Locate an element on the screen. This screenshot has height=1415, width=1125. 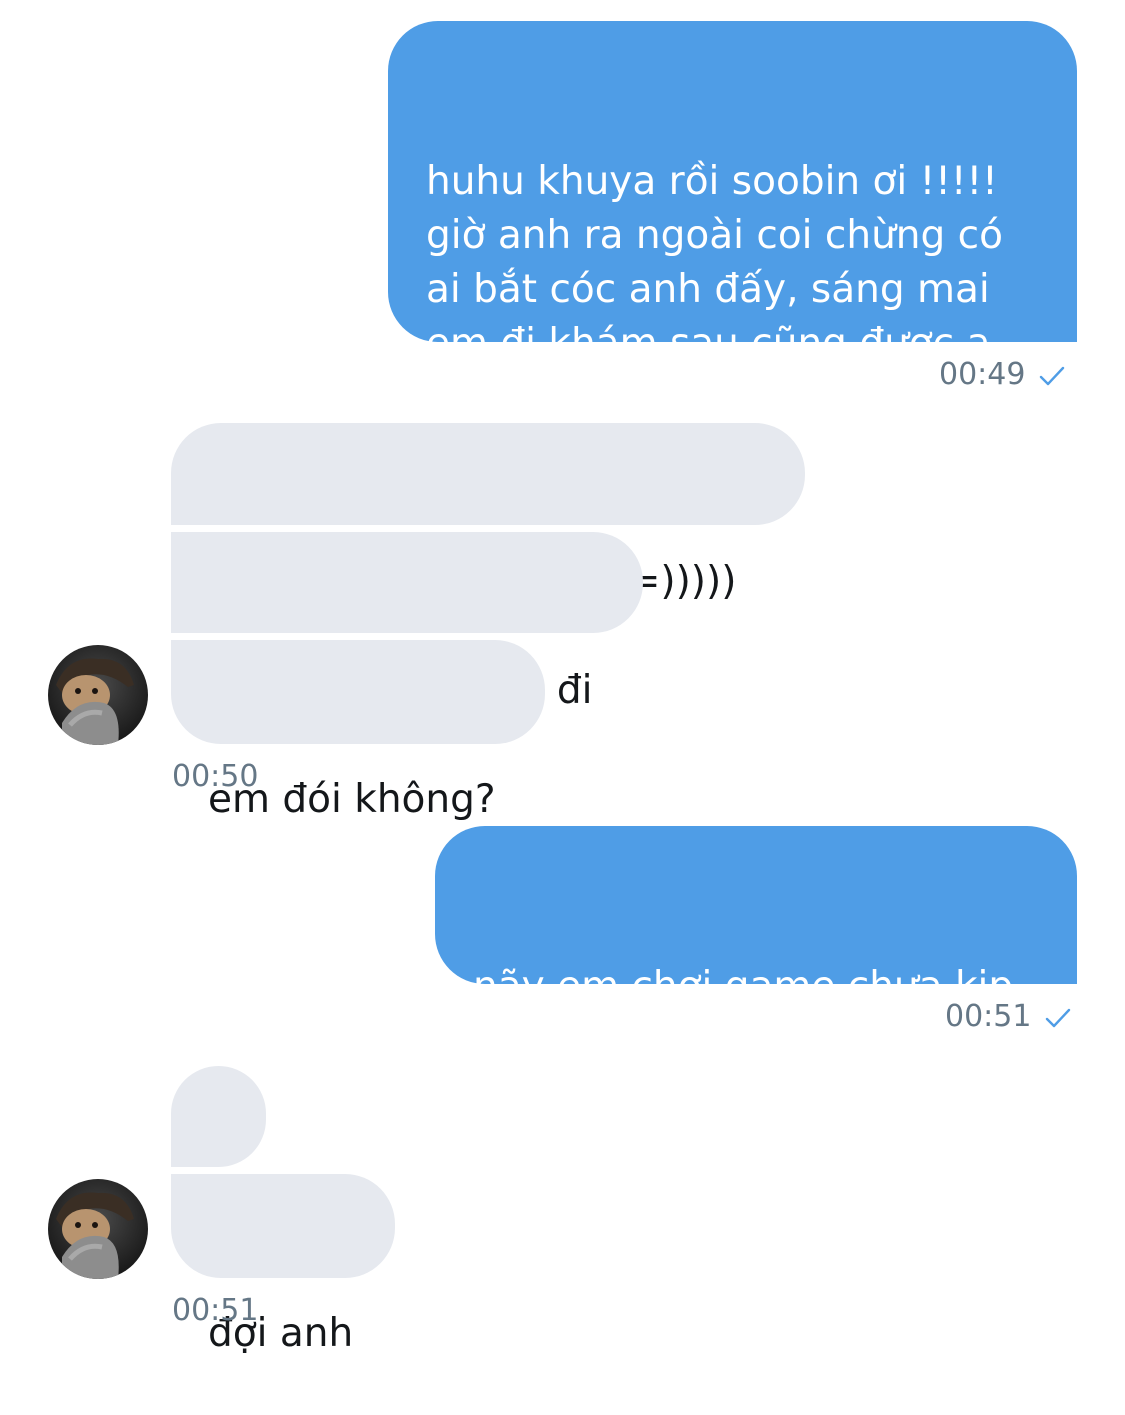
incoming-message: có em bị bắt cóc đấy =))))) is located at coordinates (488, 513).